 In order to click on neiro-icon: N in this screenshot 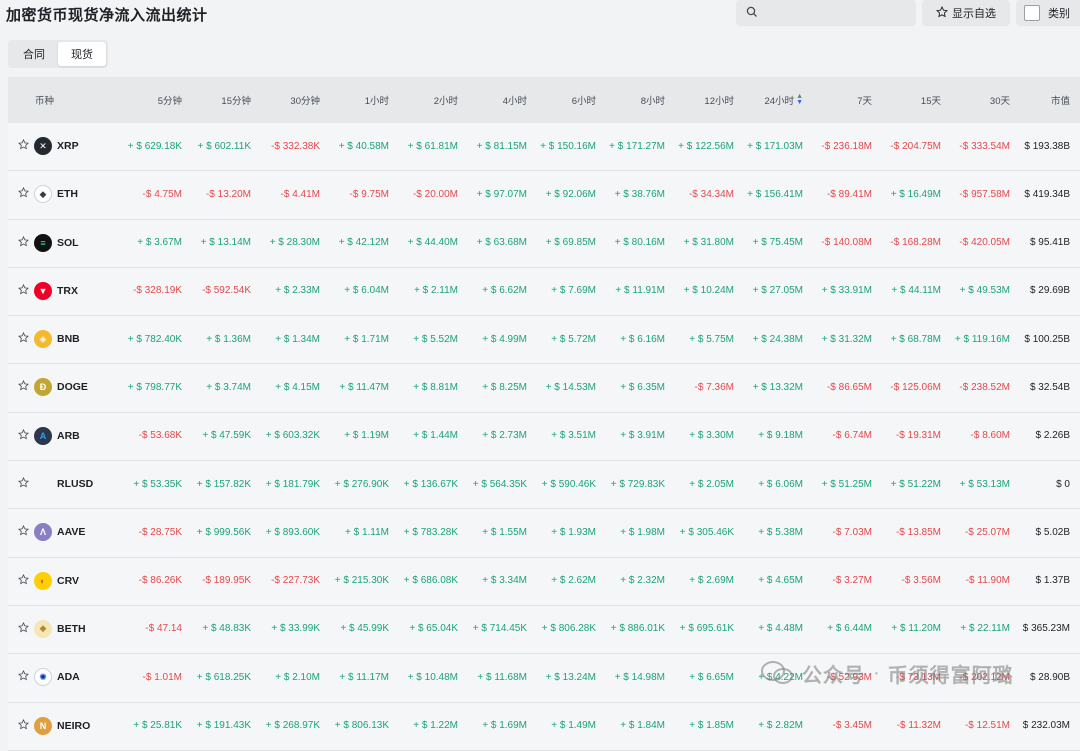, I will do `click(43, 725)`.